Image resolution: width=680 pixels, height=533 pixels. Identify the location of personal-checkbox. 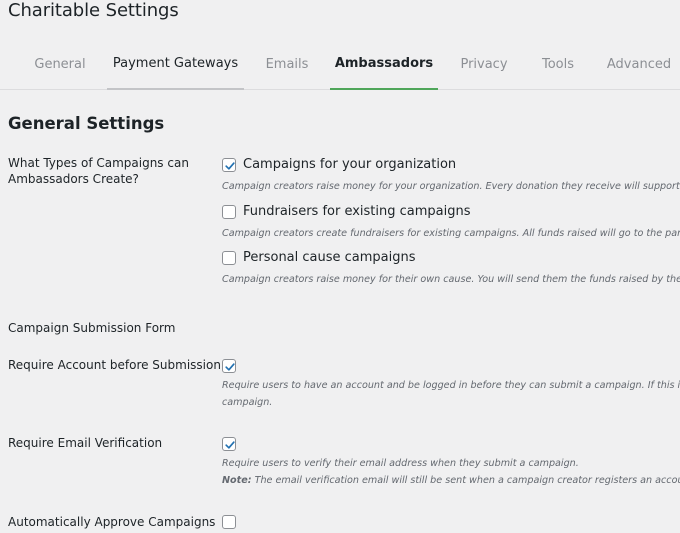
(229, 257).